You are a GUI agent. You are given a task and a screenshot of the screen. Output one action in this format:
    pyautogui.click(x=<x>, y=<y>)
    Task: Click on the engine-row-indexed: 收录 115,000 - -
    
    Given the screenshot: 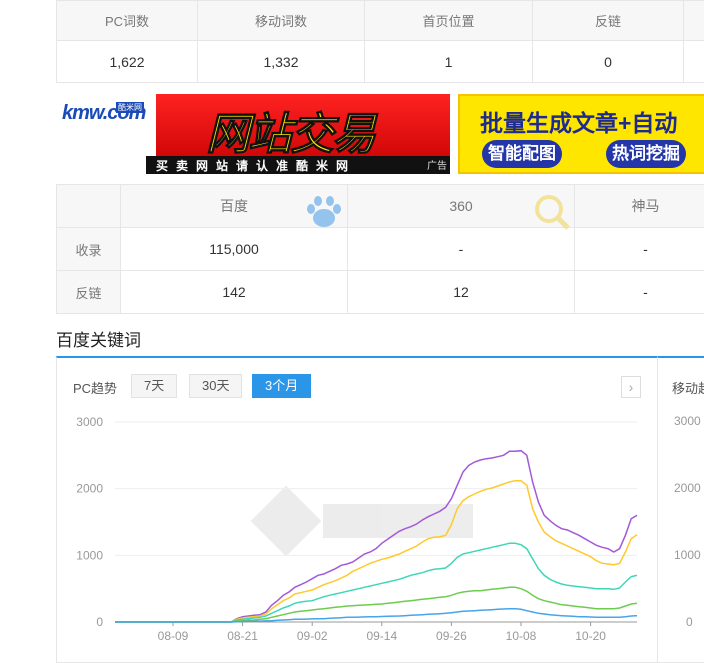 What is the action you would take?
    pyautogui.click(x=380, y=249)
    